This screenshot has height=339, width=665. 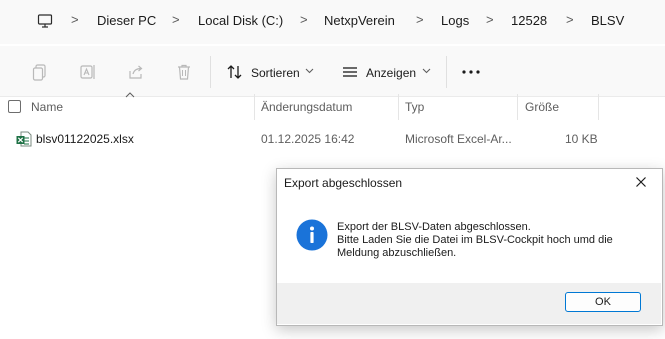 What do you see at coordinates (126, 20) in the screenshot?
I see `breadcrumb-item-dieser-pc: Dieser PC` at bounding box center [126, 20].